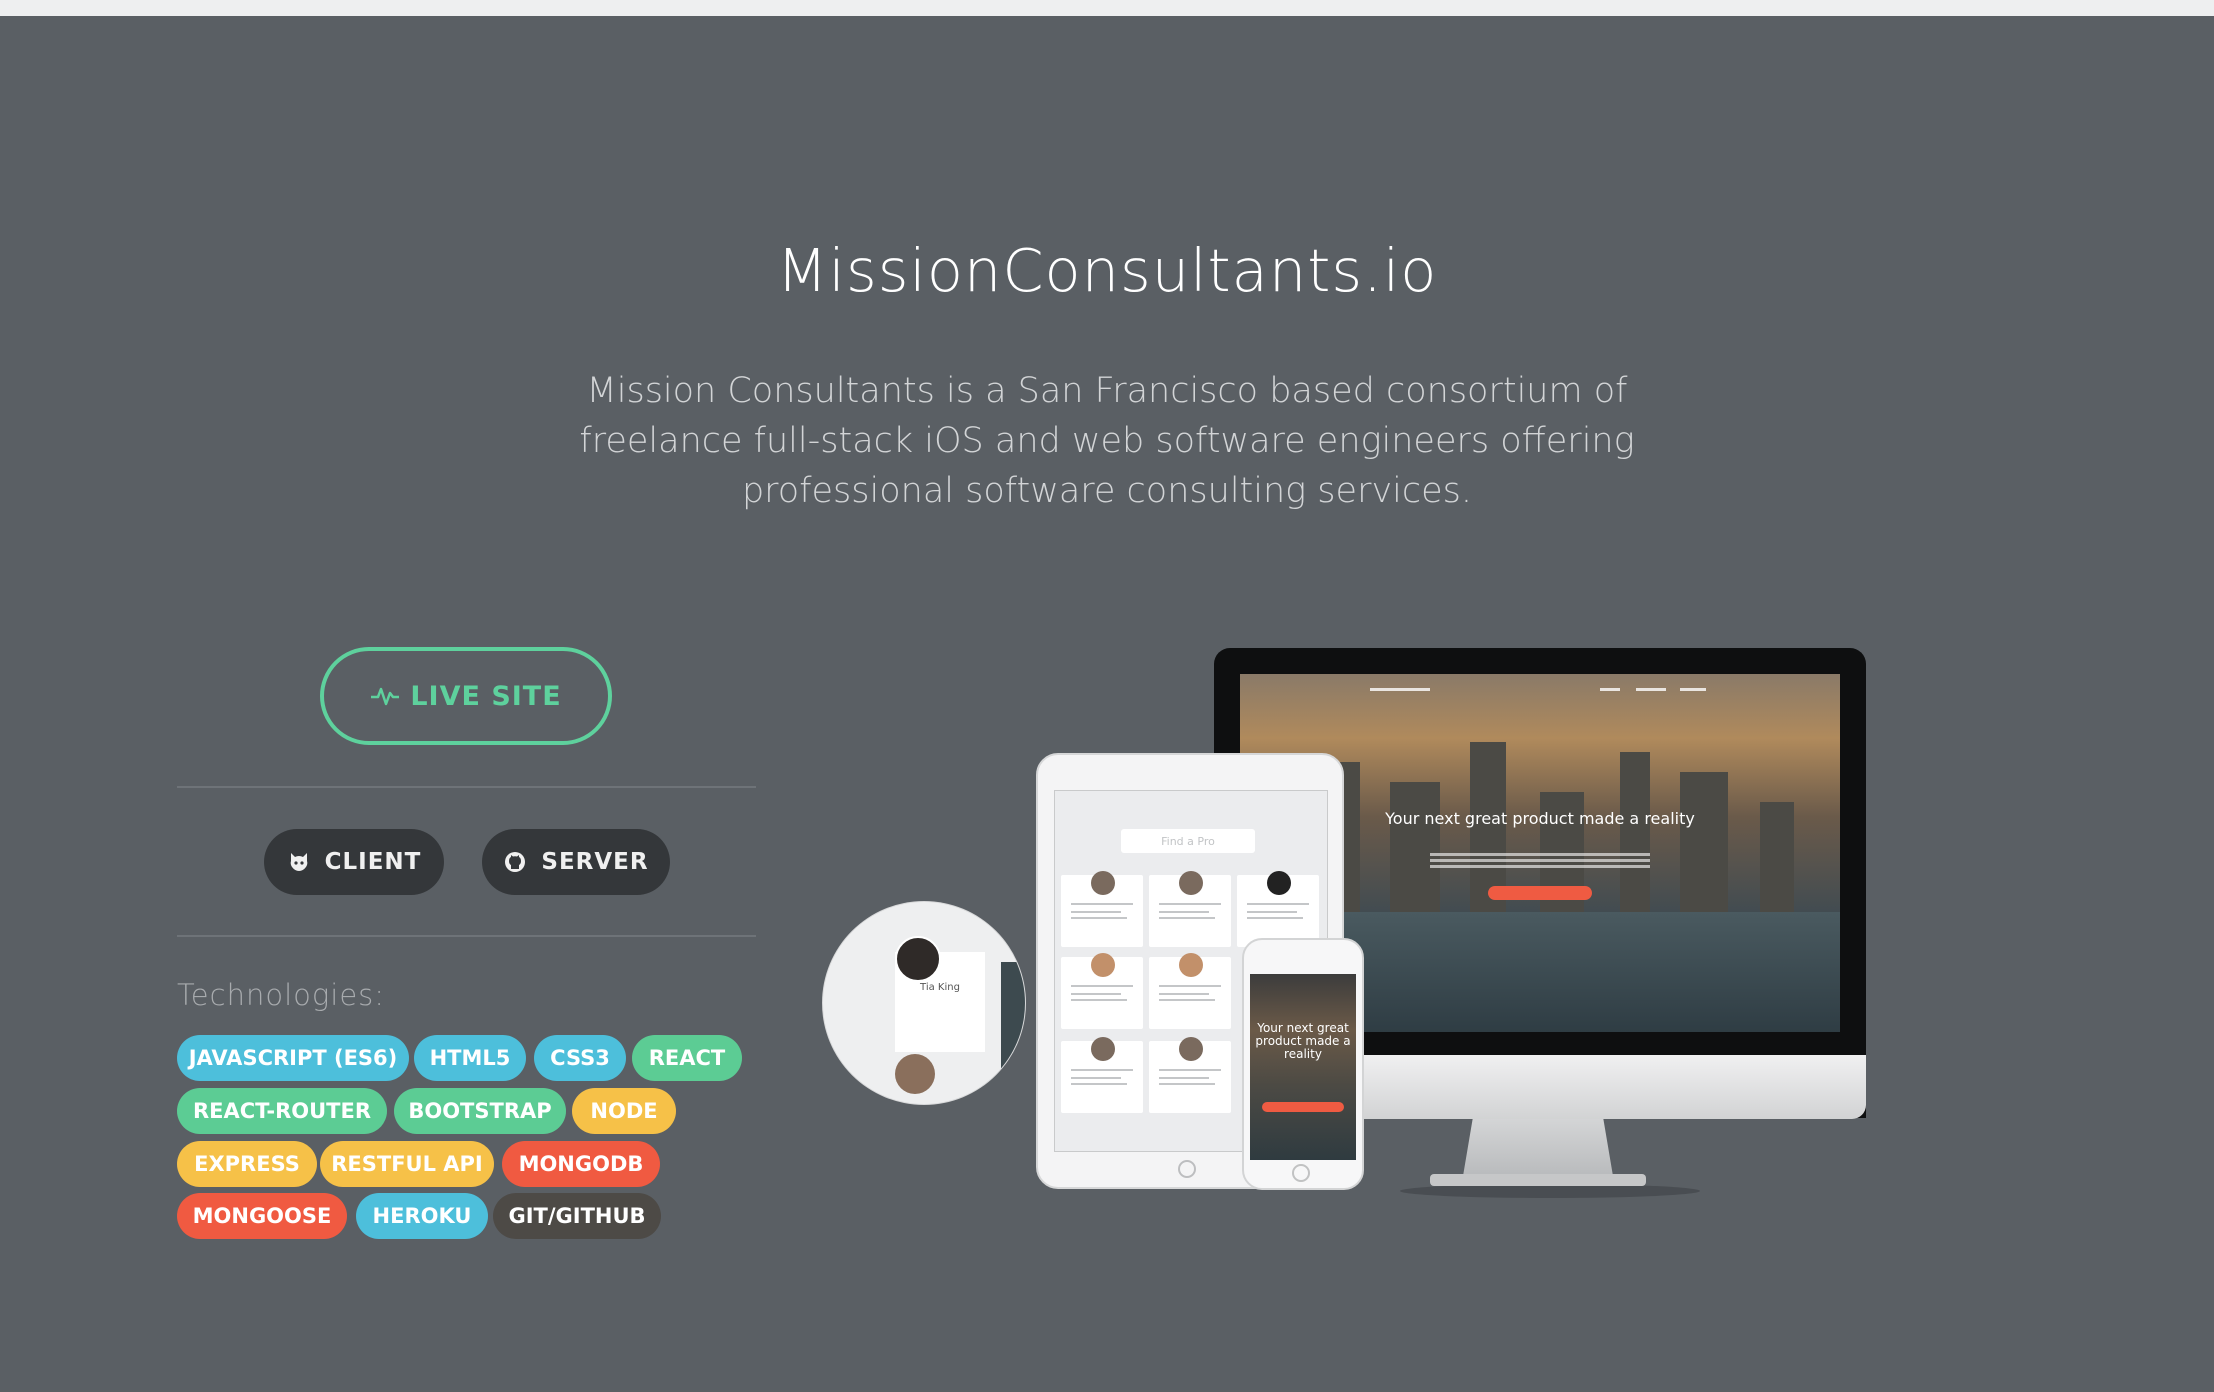  Describe the element at coordinates (282, 1111) in the screenshot. I see `tech-tag: REACT-ROUTER` at that location.